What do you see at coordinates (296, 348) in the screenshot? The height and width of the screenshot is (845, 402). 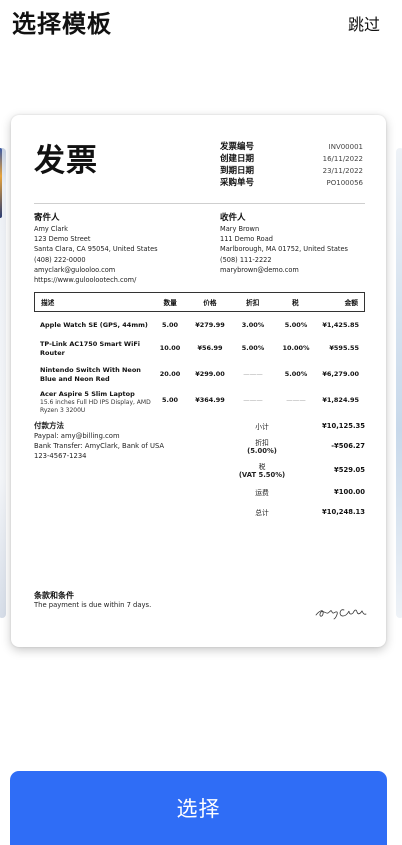 I see `item-tax: 10.00%` at bounding box center [296, 348].